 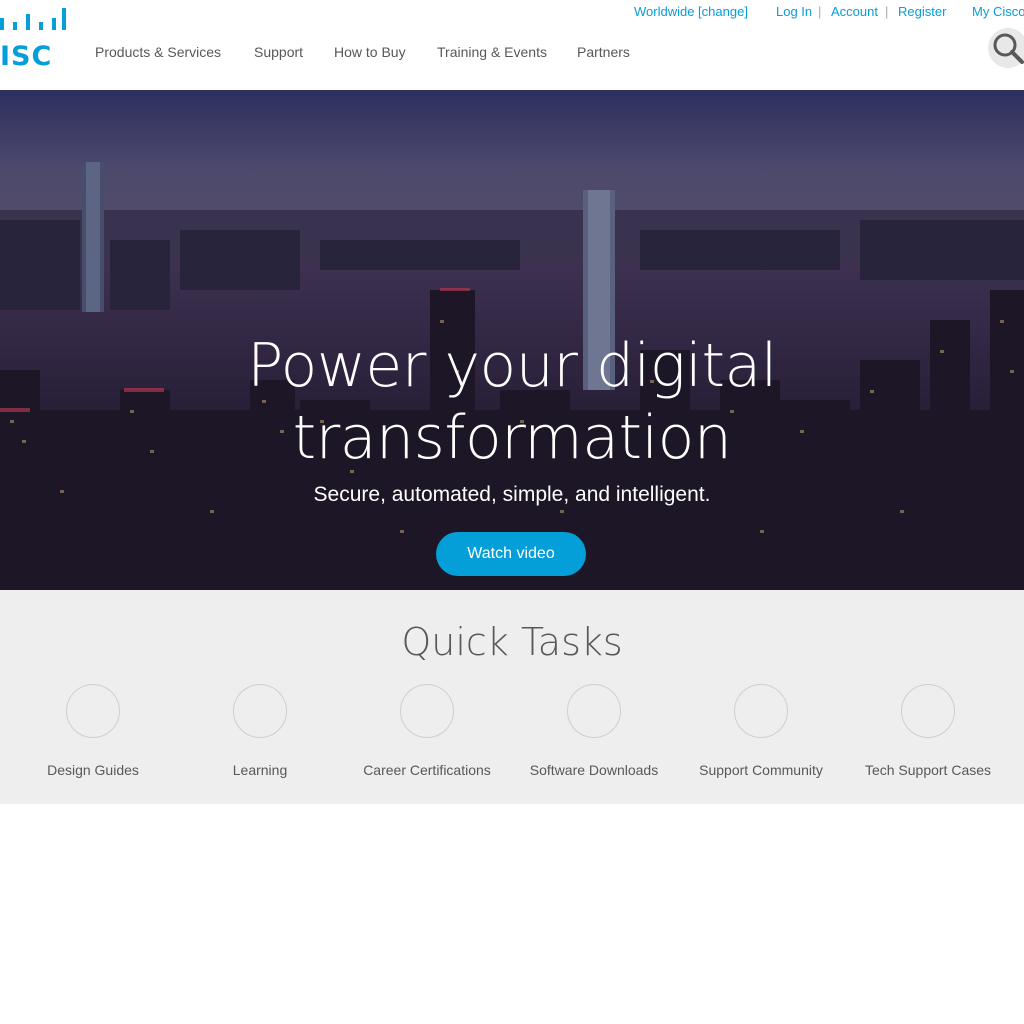 What do you see at coordinates (691, 11) in the screenshot?
I see `worldwide-change-link: Worldwide [change]` at bounding box center [691, 11].